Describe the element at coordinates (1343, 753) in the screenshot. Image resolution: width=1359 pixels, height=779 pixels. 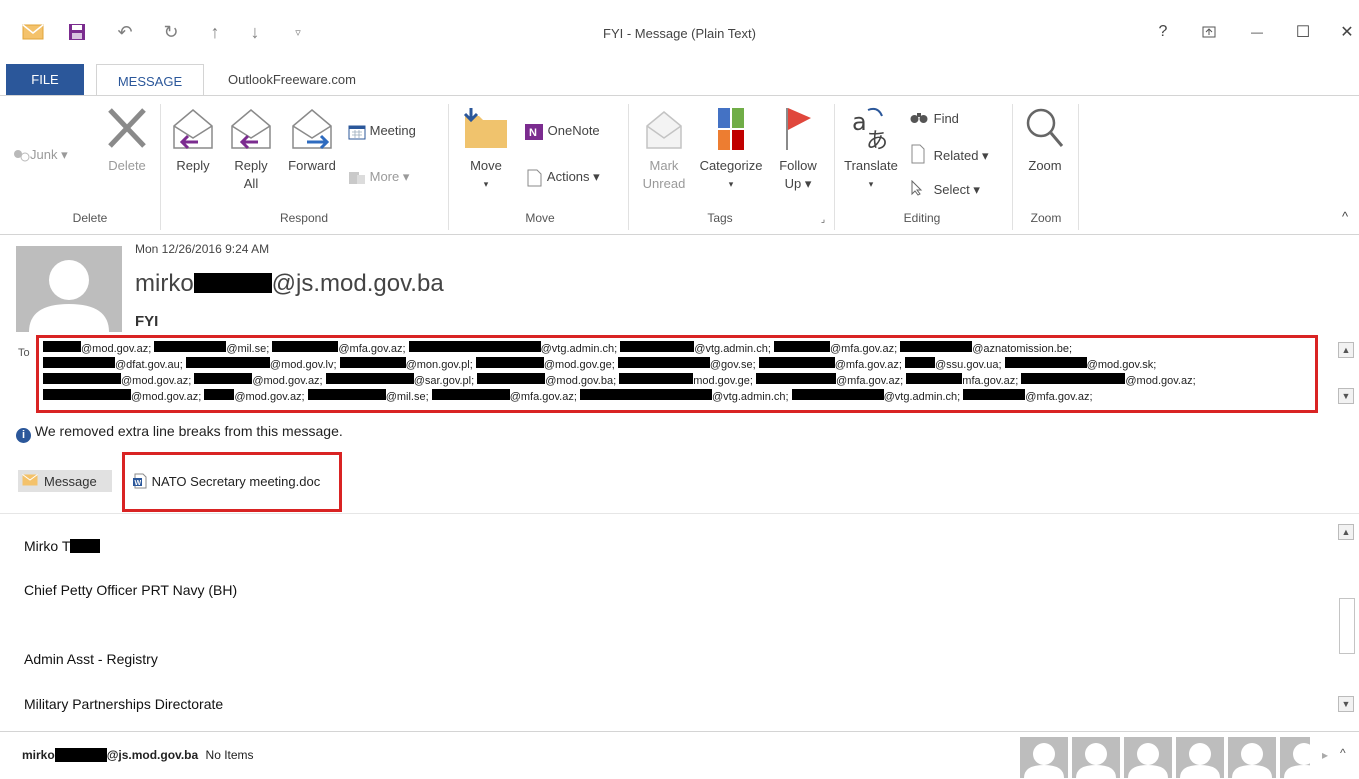
I see `people-pane-collapse-icon: ^` at that location.